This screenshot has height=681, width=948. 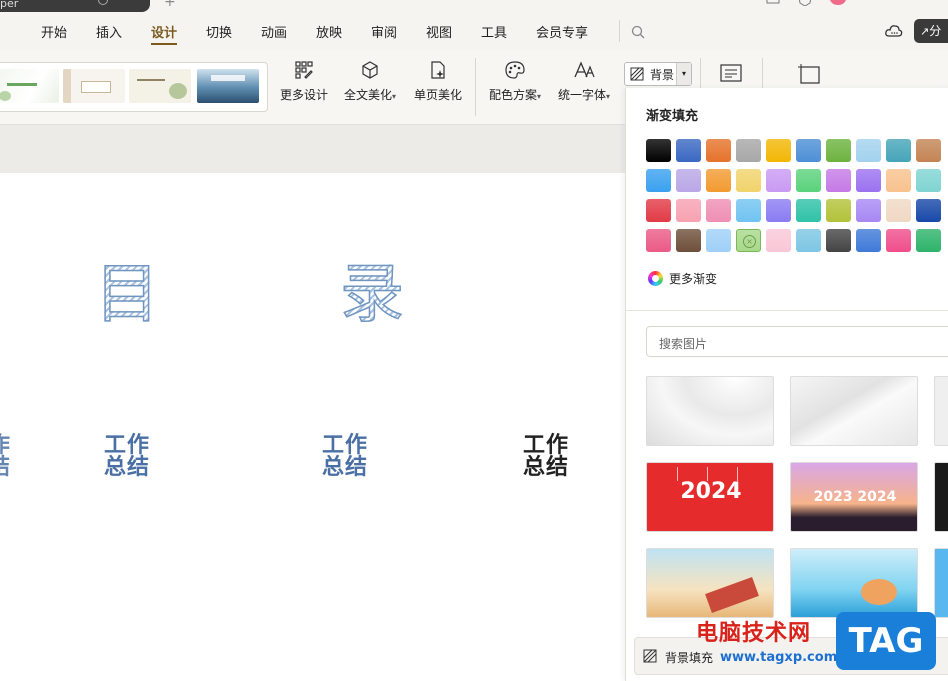 I want to click on new-tab-icon: +, so click(x=170, y=5).